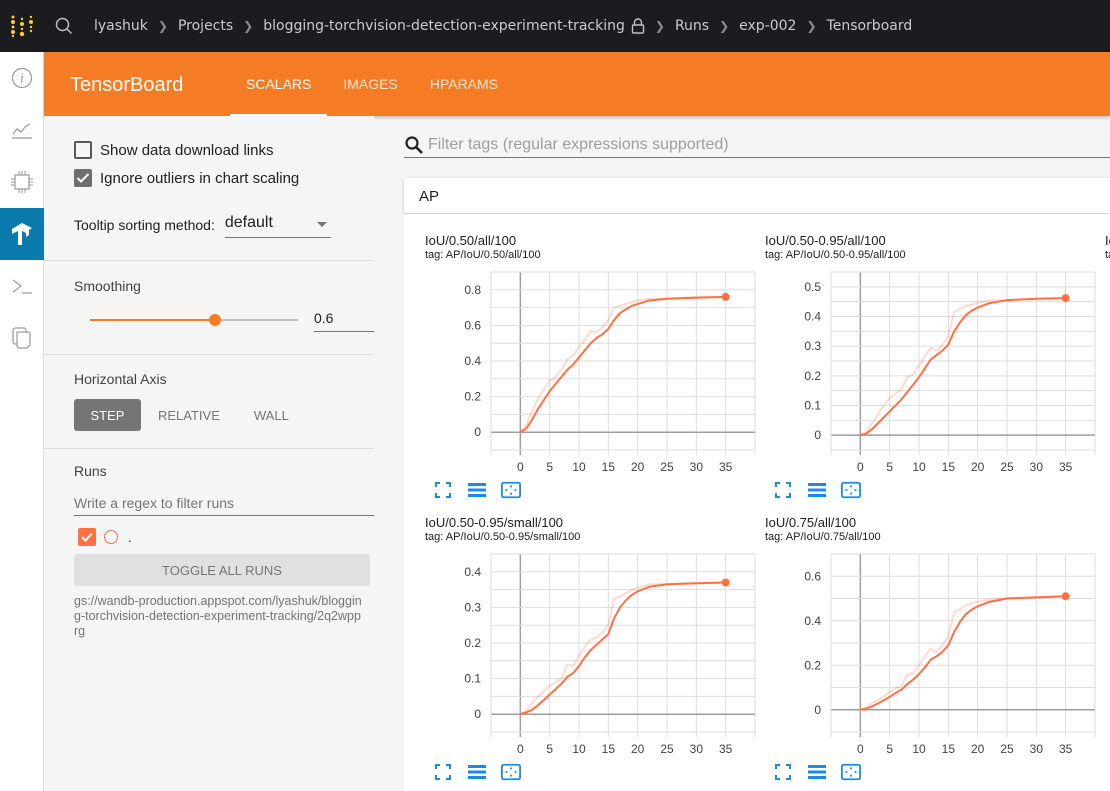  Describe the element at coordinates (1107, 255) in the screenshot. I see `chart-tag: ta` at that location.